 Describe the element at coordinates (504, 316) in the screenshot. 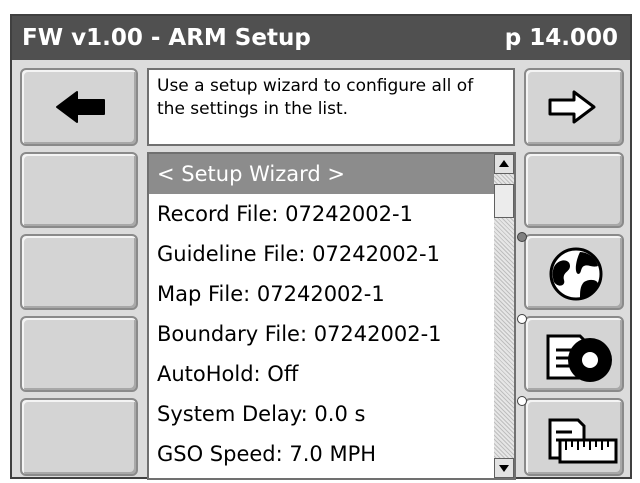

I see `scrollbar` at that location.